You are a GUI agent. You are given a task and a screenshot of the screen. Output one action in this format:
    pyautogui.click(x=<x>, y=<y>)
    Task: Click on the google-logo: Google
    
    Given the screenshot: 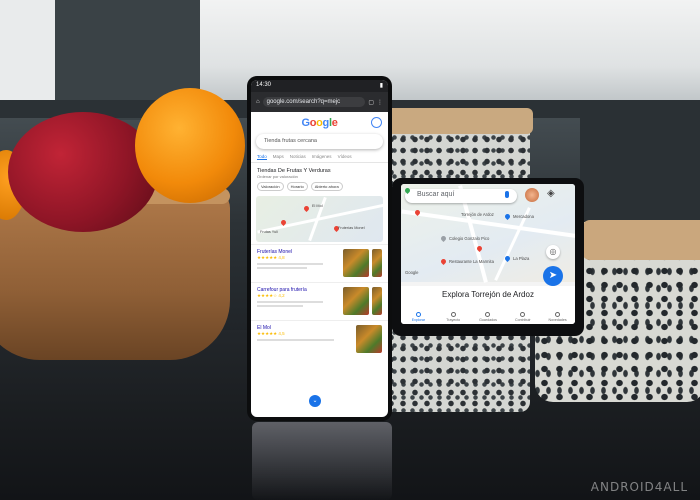 What is the action you would take?
    pyautogui.click(x=319, y=123)
    